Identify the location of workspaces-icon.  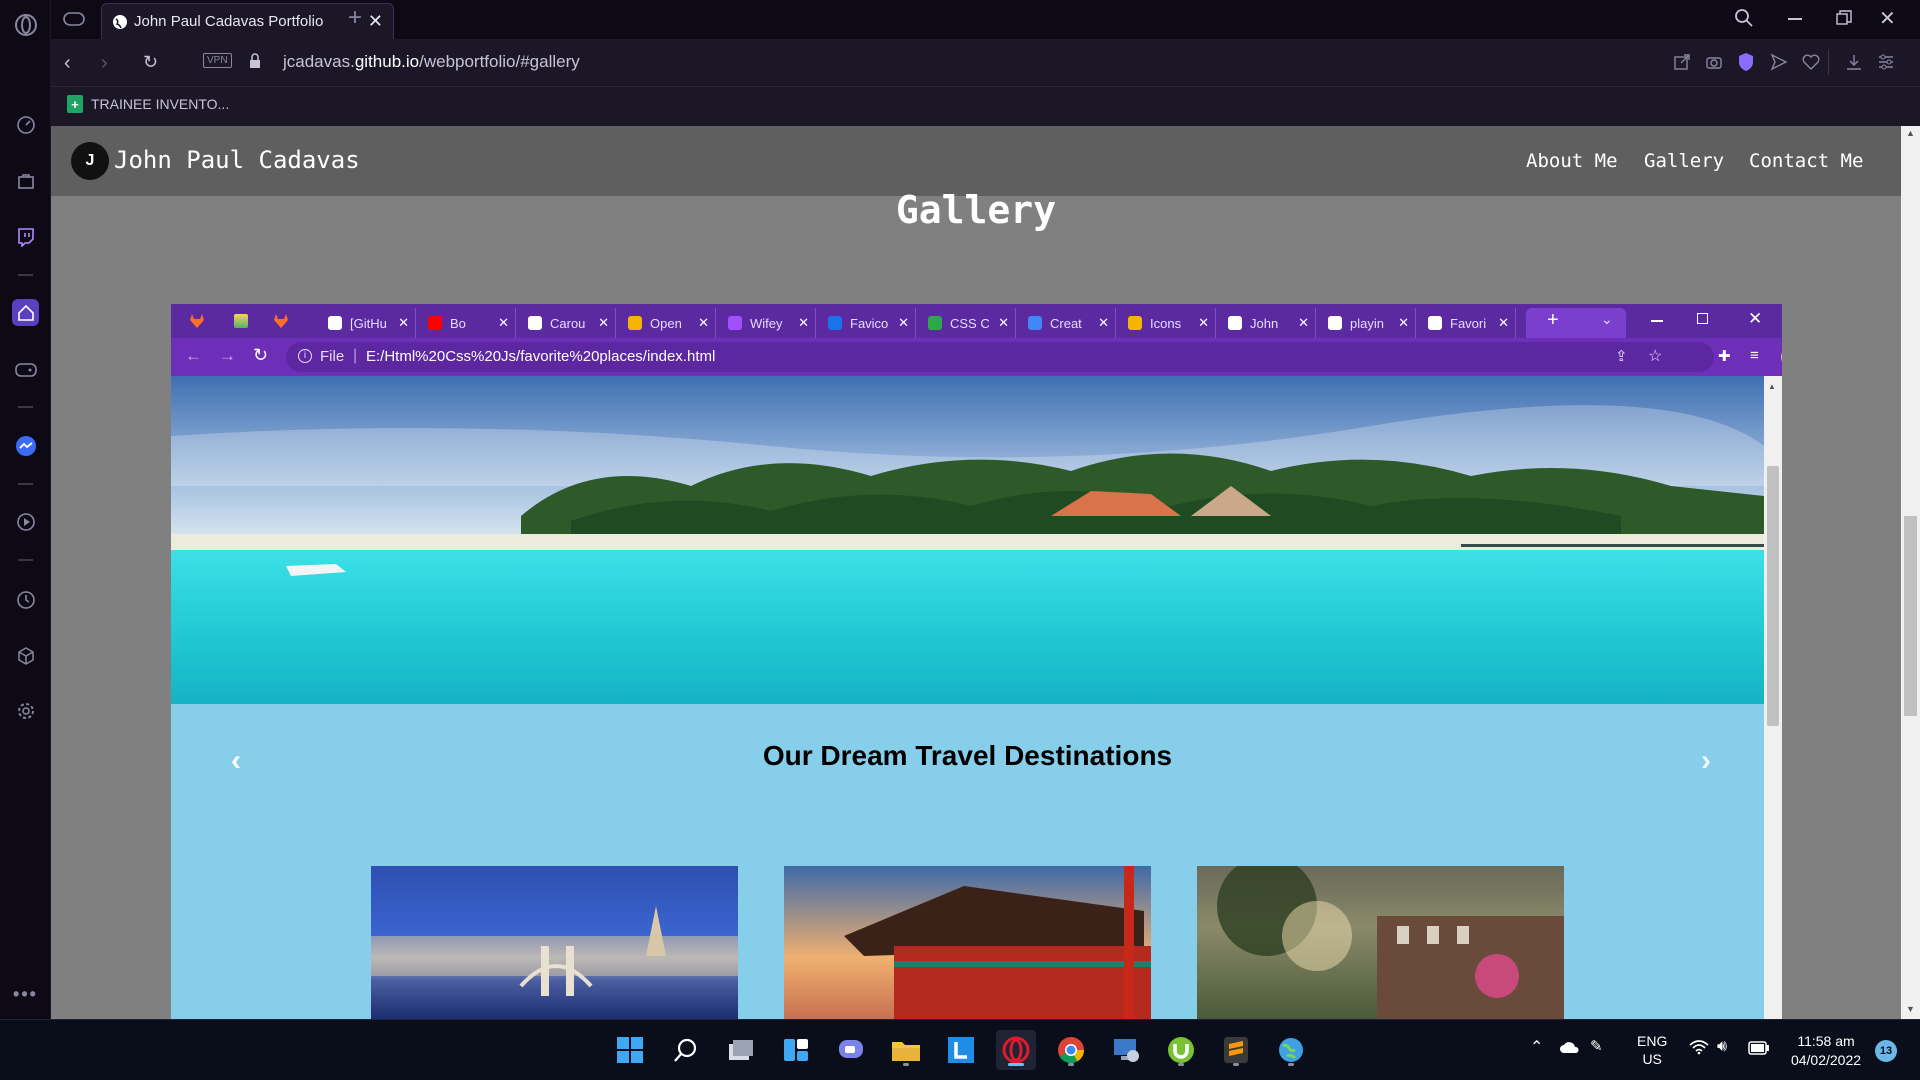
(74, 19).